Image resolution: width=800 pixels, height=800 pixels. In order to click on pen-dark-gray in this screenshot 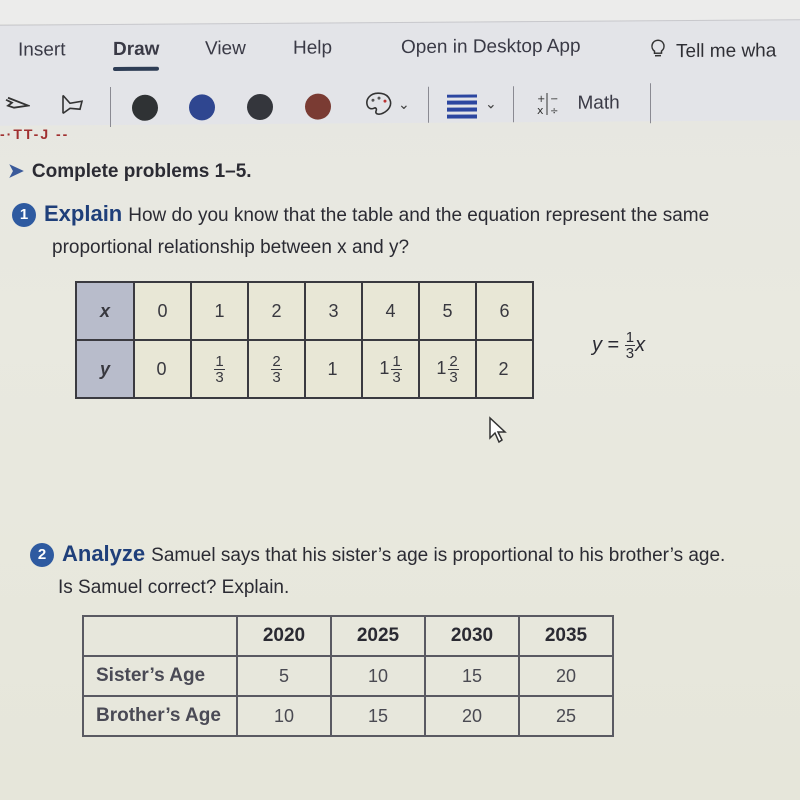, I will do `click(260, 107)`.